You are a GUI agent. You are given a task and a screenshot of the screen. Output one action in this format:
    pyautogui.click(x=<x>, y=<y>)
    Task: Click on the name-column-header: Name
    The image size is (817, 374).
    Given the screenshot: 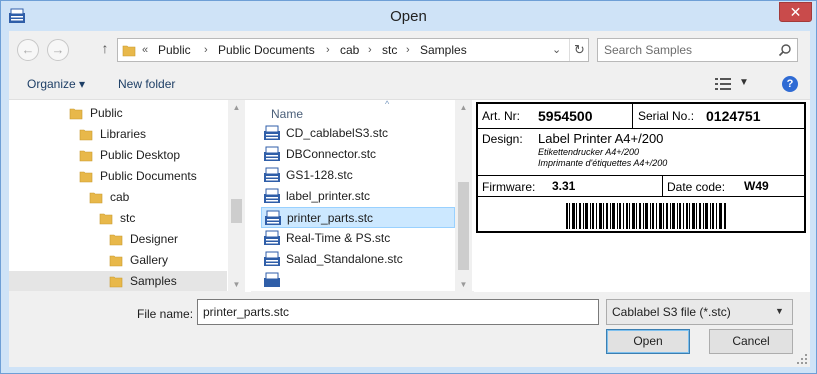 What is the action you would take?
    pyautogui.click(x=287, y=114)
    